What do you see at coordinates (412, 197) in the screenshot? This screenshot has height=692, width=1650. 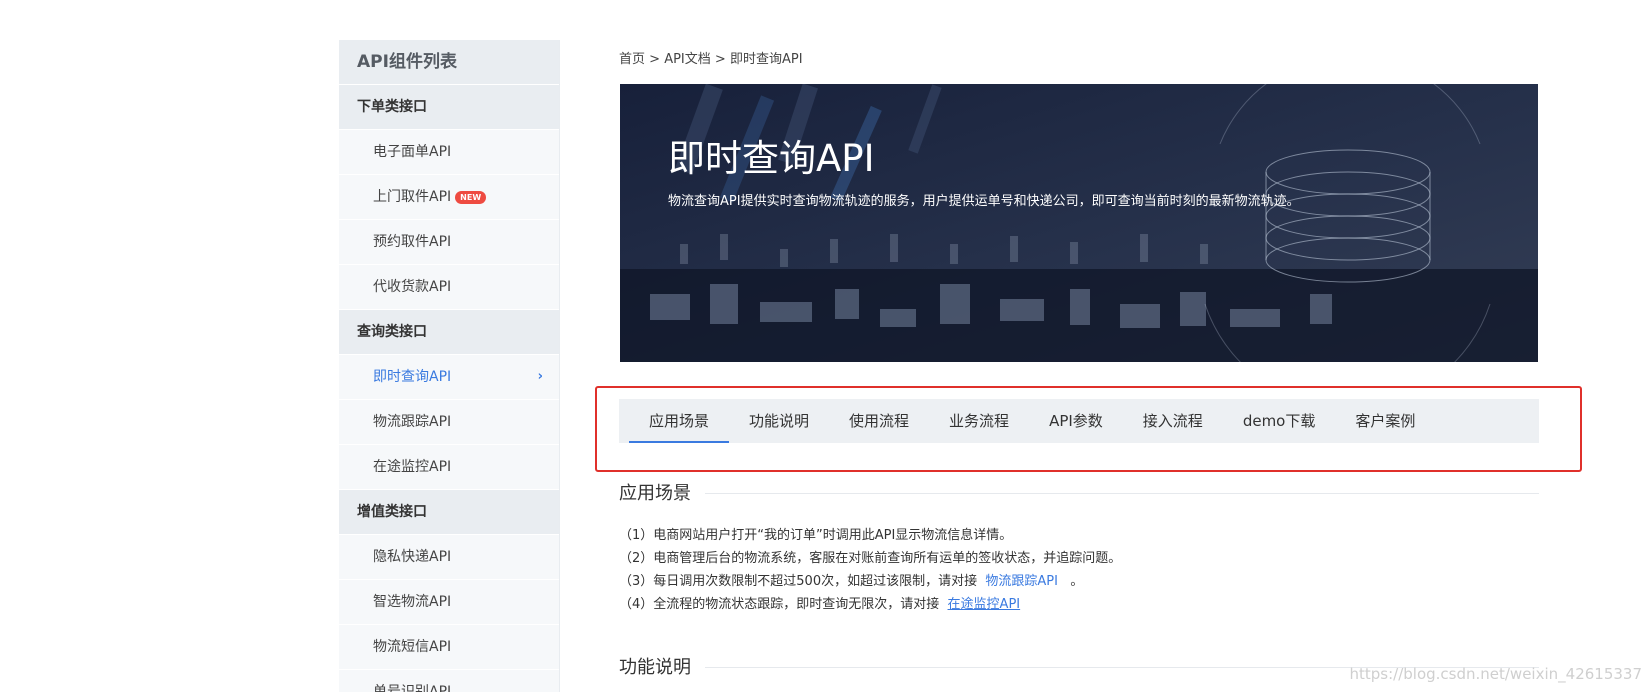 I see `sidebar-item-label: 上门取件API` at bounding box center [412, 197].